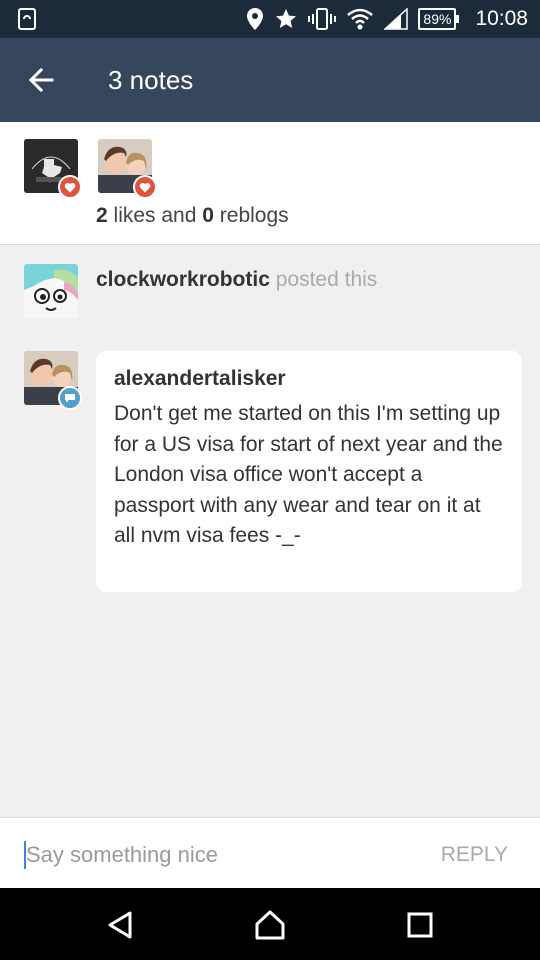 Image resolution: width=540 pixels, height=960 pixels. What do you see at coordinates (309, 379) in the screenshot?
I see `commenter-username: alexandertalisker` at bounding box center [309, 379].